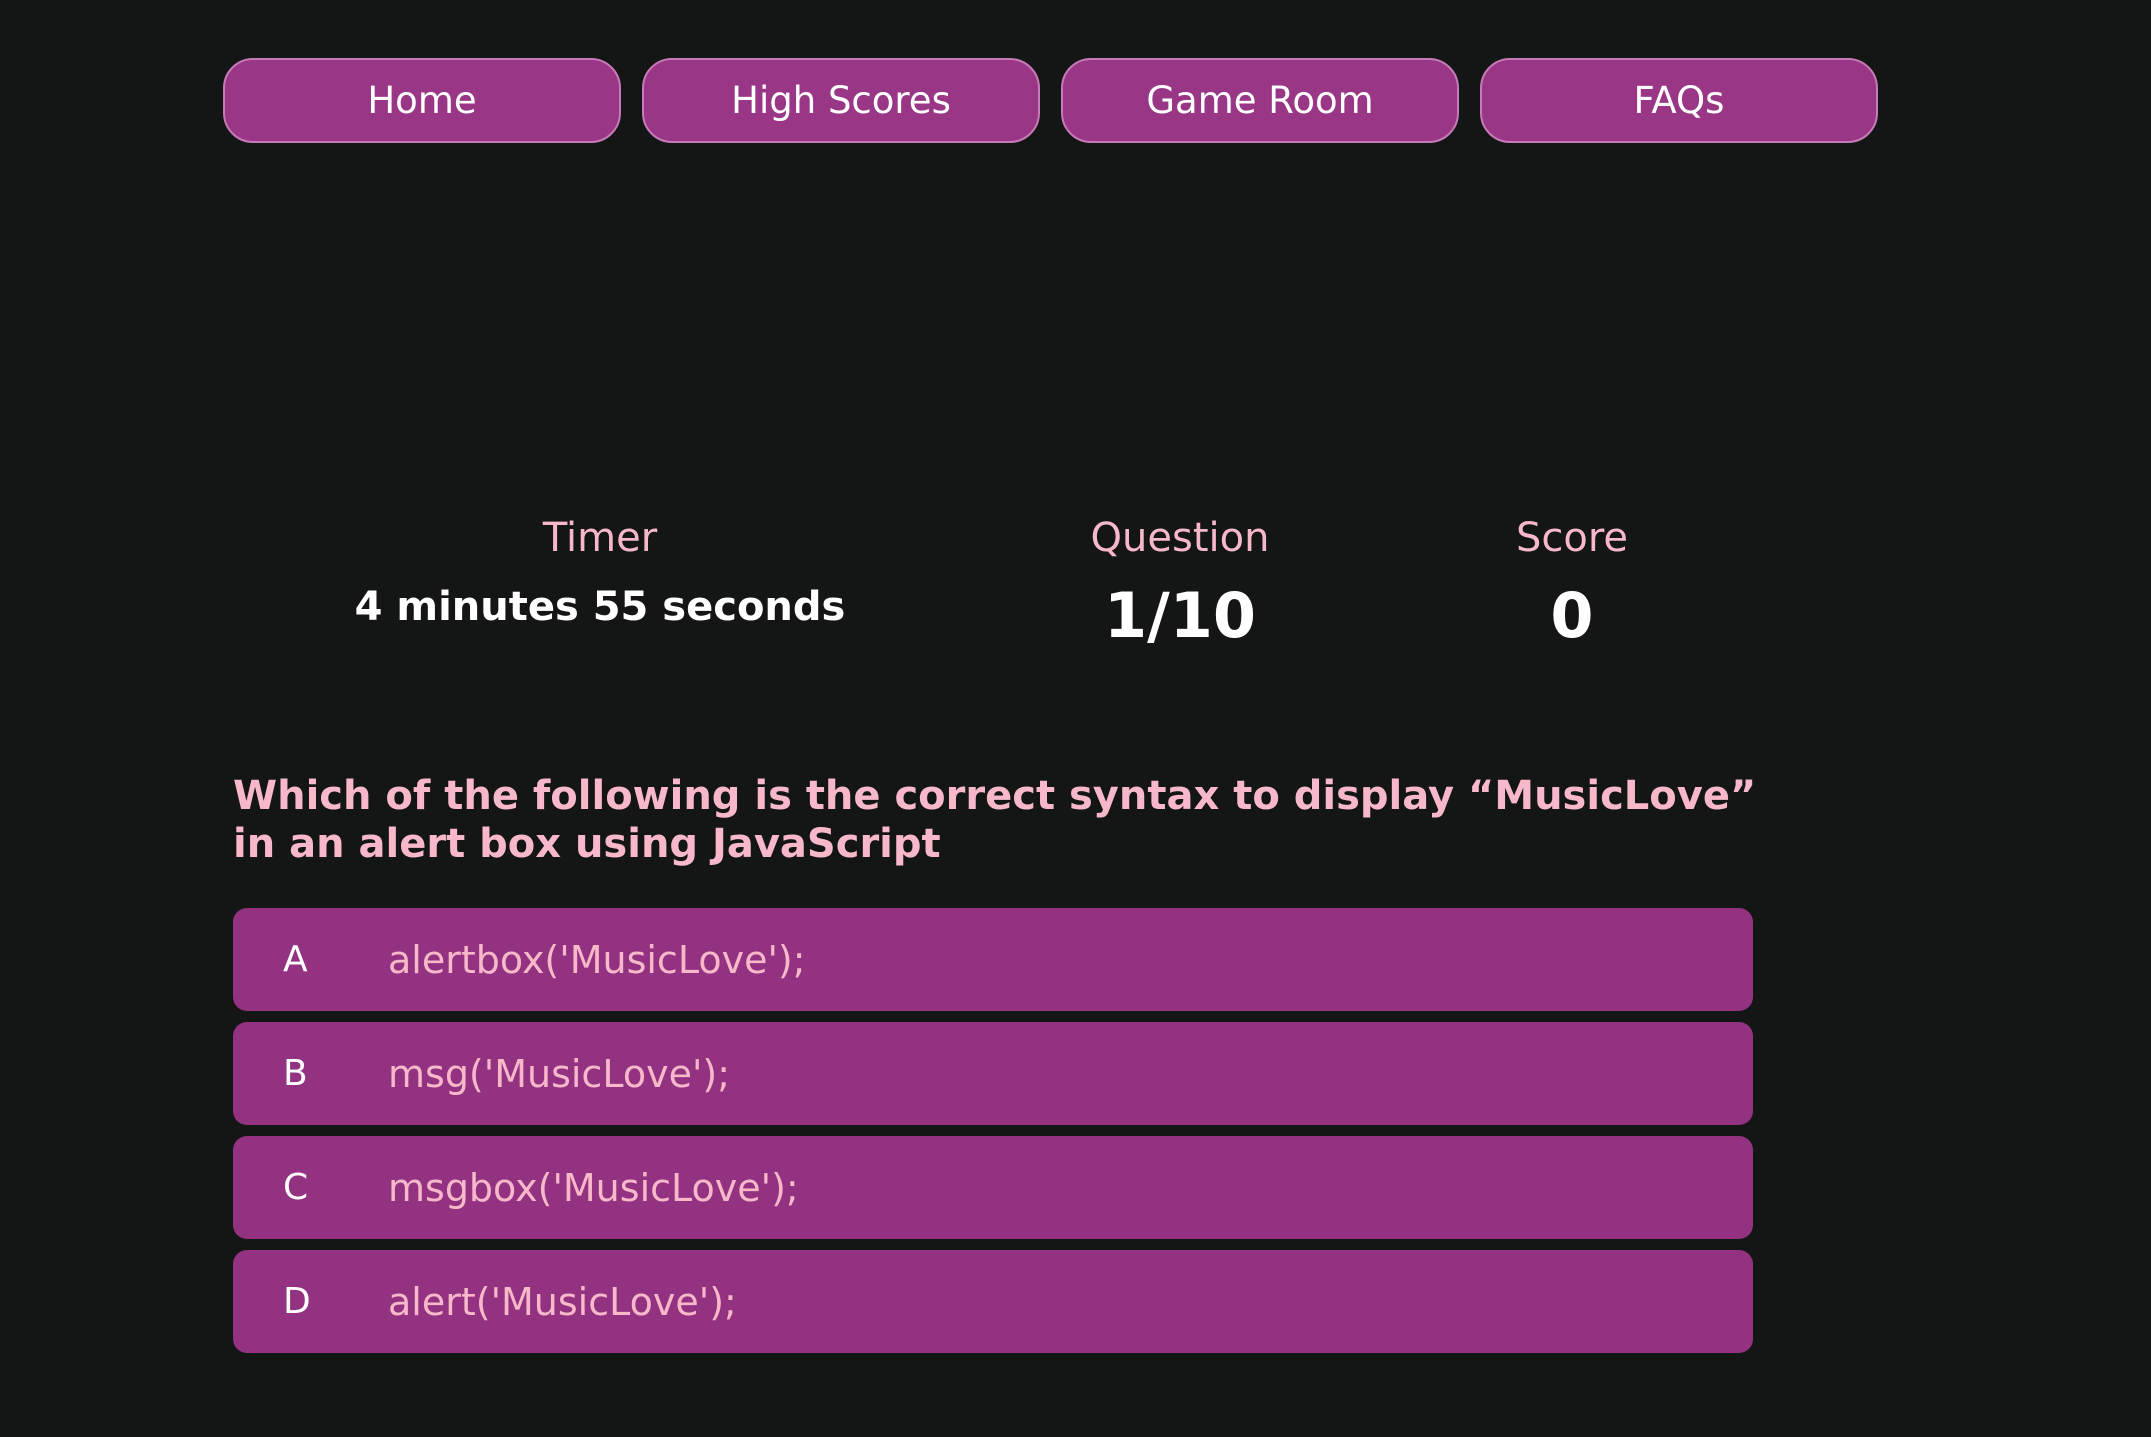  What do you see at coordinates (1180, 615) in the screenshot?
I see `question-counter-value: 1/10` at bounding box center [1180, 615].